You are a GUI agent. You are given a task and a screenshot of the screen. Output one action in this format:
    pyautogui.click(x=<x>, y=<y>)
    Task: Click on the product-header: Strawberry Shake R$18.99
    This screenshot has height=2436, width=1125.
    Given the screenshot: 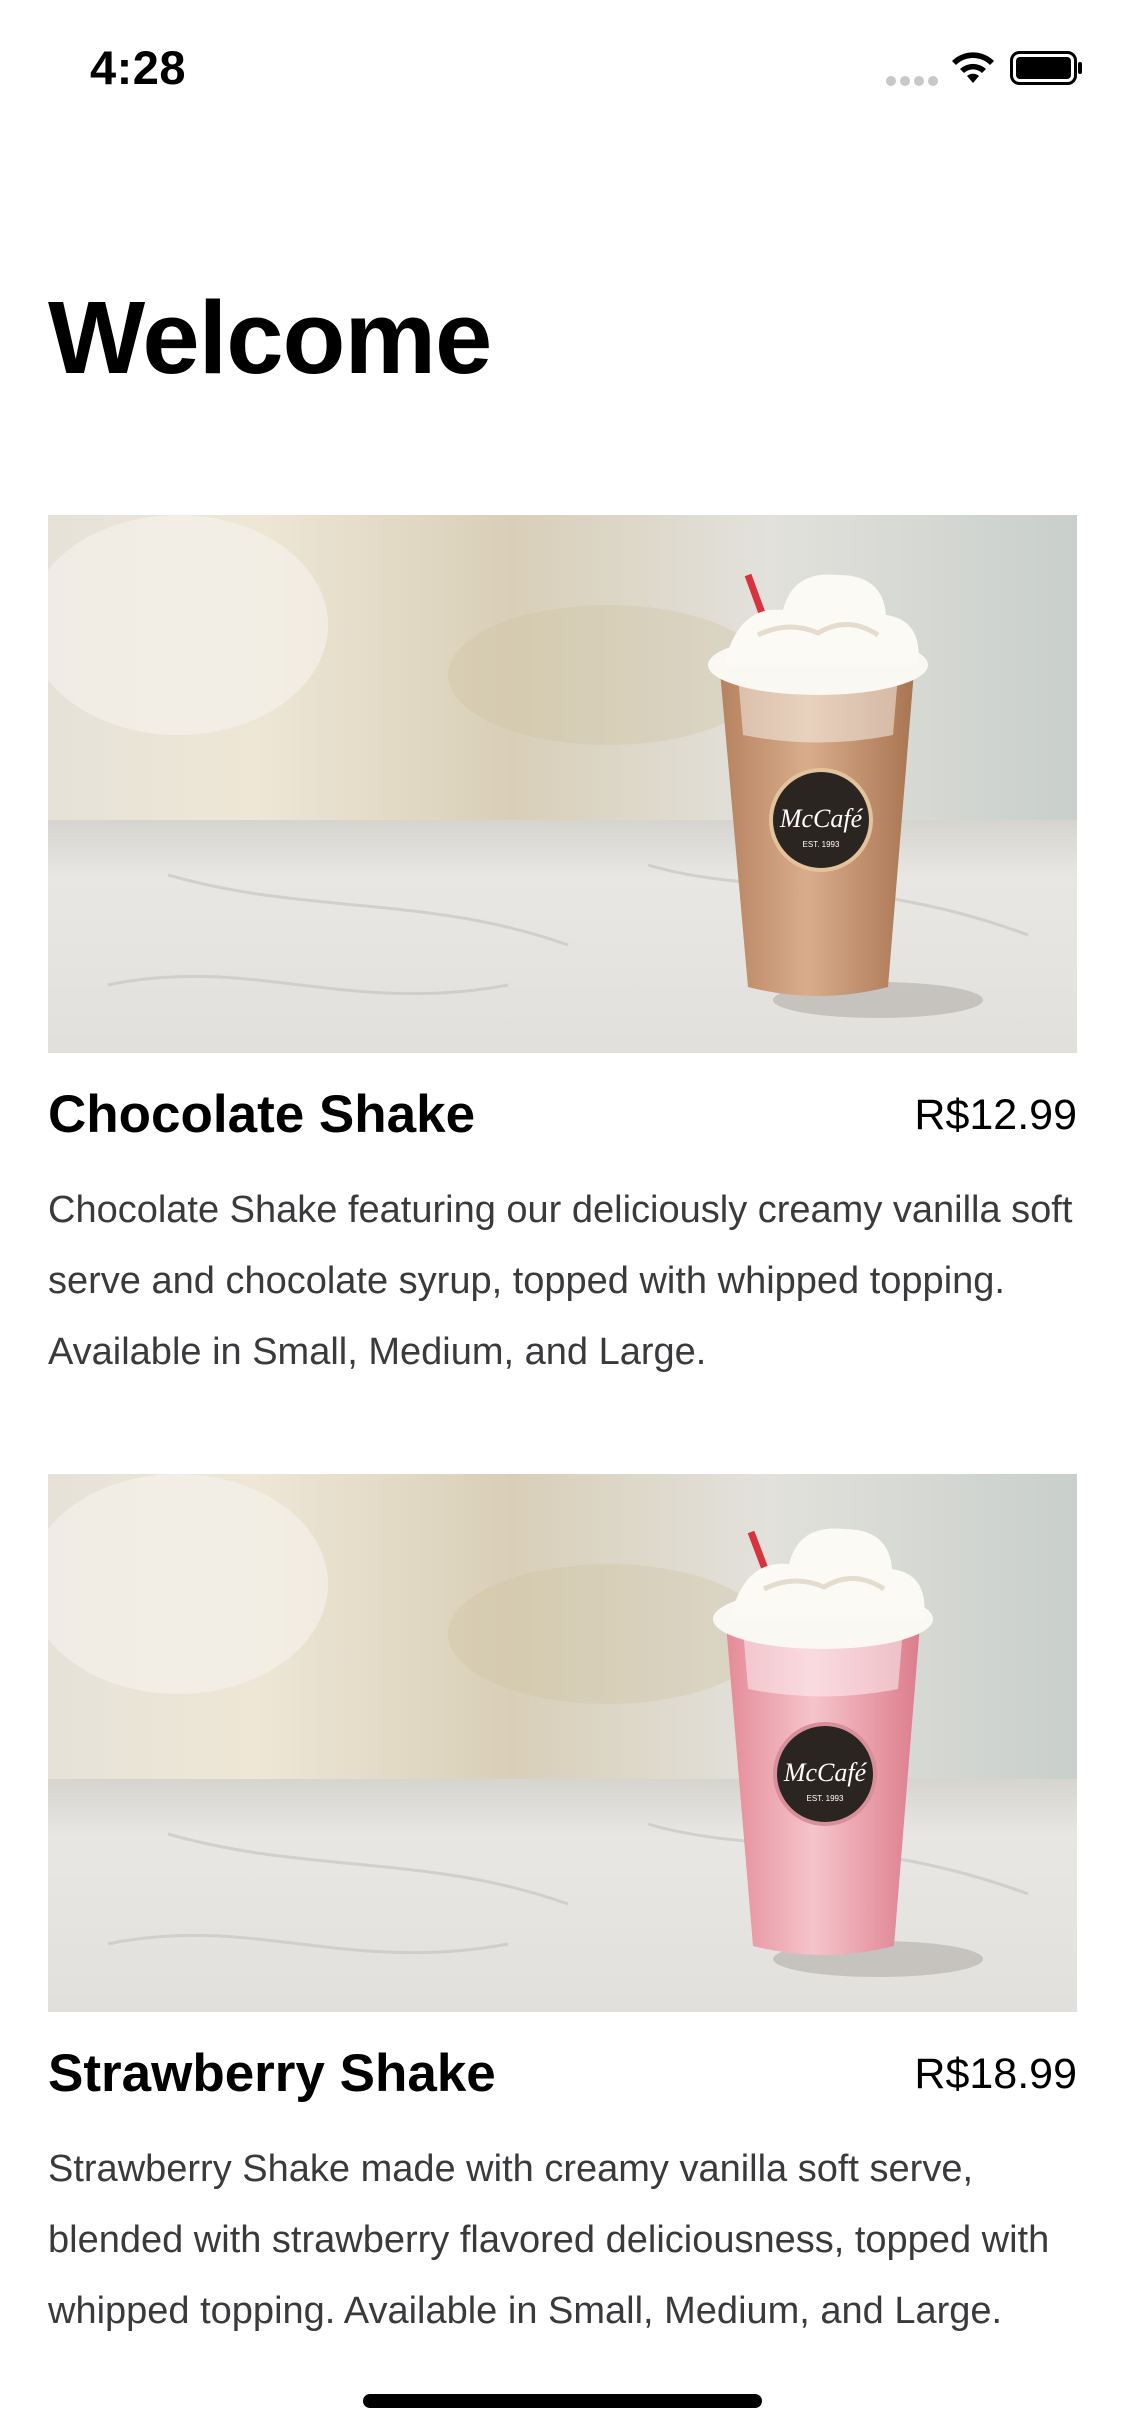 What is the action you would take?
    pyautogui.click(x=562, y=2078)
    